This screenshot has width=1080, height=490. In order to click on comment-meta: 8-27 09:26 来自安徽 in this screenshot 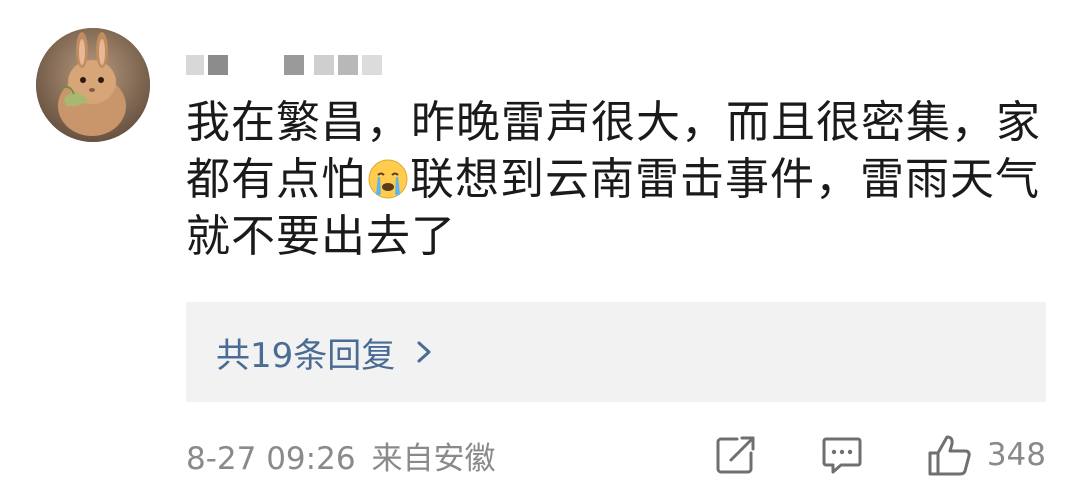, I will do `click(341, 455)`.